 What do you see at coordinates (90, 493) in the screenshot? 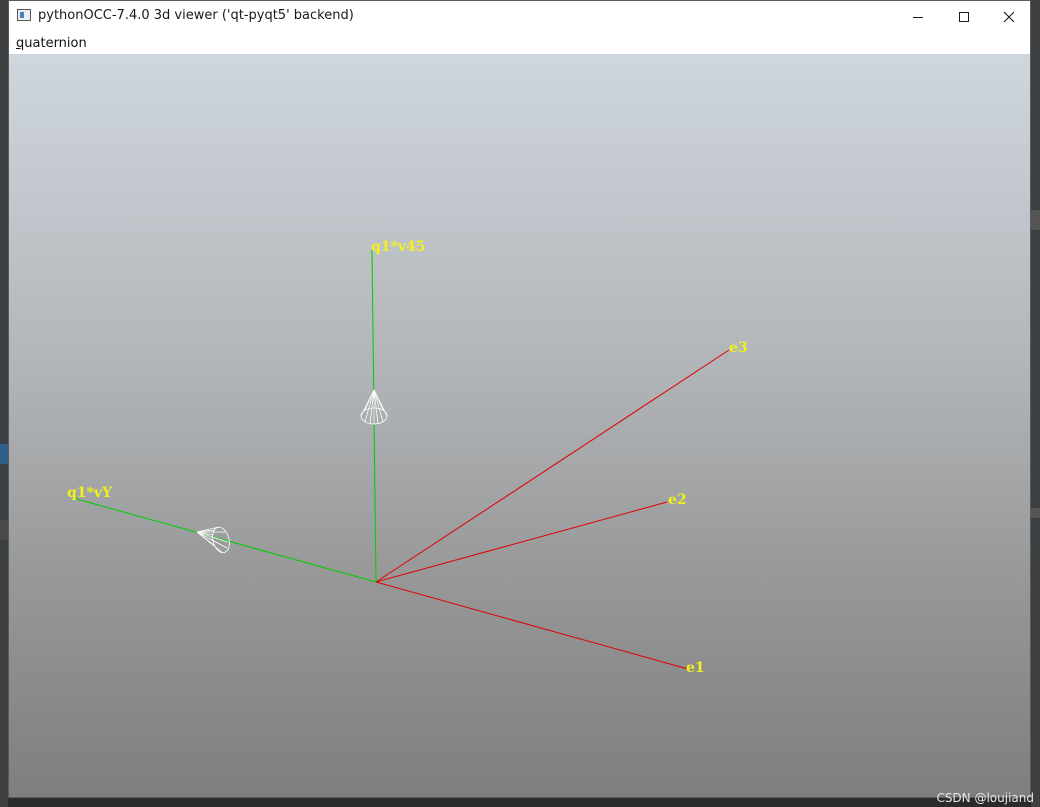
I see `axis-label-q1vy: q1*vY` at bounding box center [90, 493].